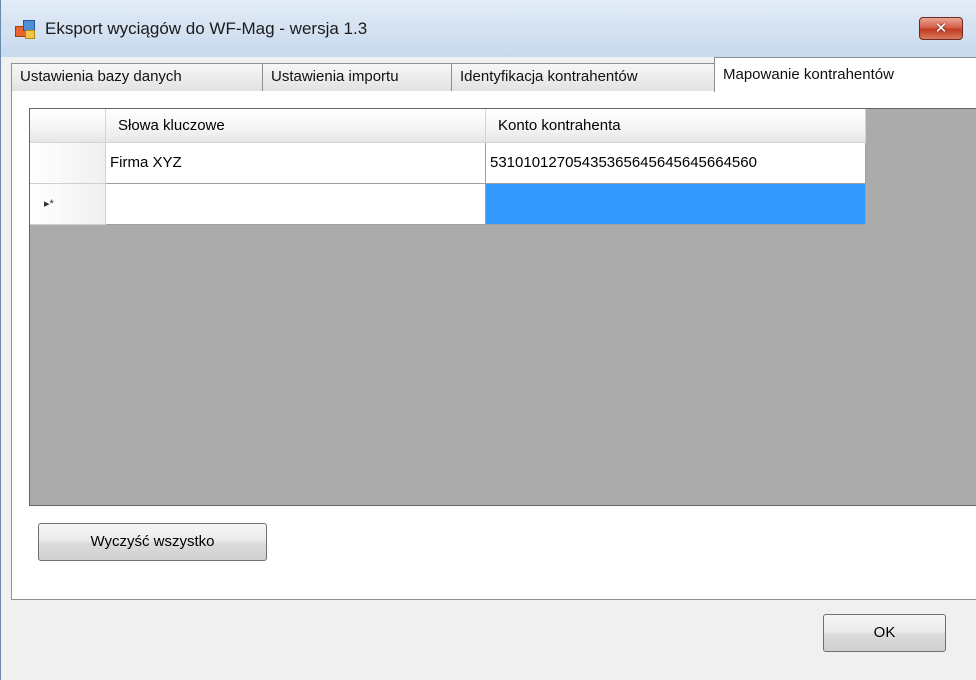  Describe the element at coordinates (676, 163) in the screenshot. I see `grid-cell-contractor-account: 53101012705435365645645645664560` at that location.